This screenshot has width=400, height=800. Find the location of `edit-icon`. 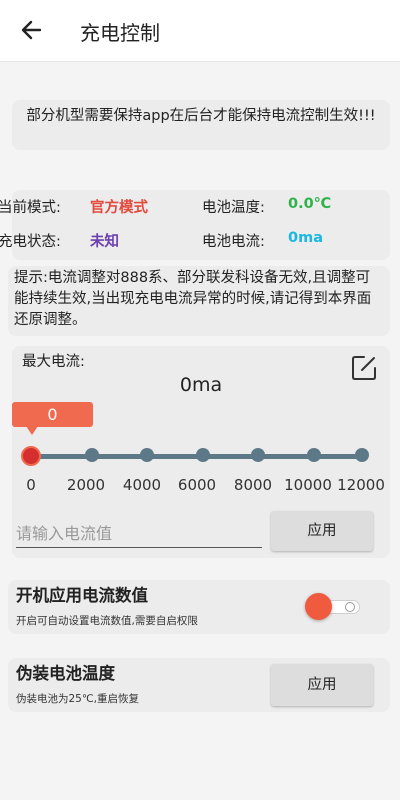

edit-icon is located at coordinates (364, 368).